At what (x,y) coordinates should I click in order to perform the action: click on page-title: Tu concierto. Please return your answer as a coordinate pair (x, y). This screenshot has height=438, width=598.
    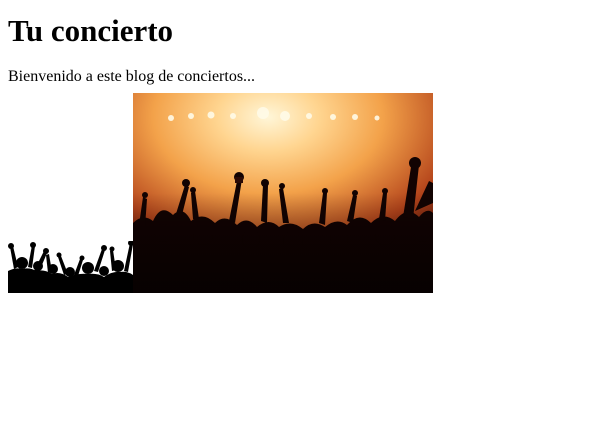
    Looking at the image, I should click on (91, 30).